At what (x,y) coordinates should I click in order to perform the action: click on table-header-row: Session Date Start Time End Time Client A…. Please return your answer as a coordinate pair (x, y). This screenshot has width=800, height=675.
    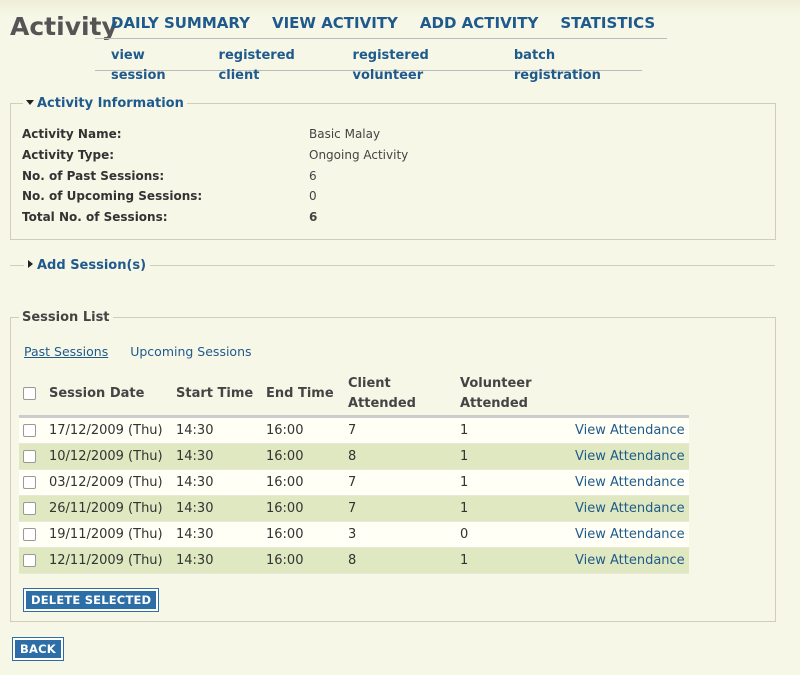
    Looking at the image, I should click on (354, 395).